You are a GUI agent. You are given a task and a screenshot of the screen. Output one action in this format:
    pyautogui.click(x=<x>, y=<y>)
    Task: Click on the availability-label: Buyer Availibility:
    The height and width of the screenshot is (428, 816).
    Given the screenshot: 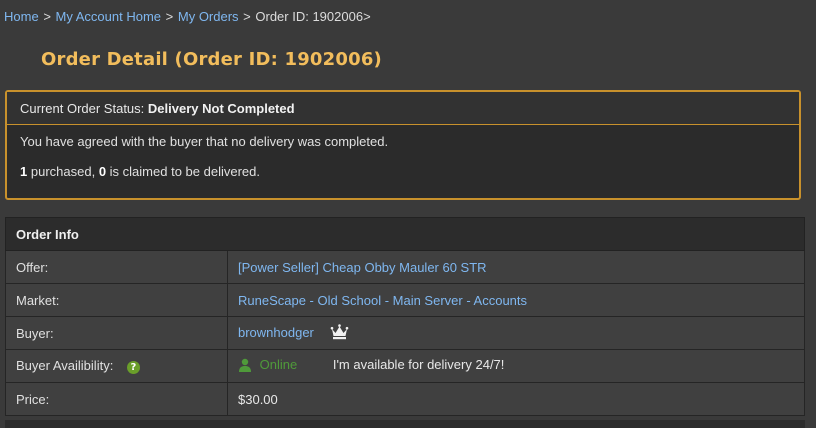 What is the action you would take?
    pyautogui.click(x=65, y=366)
    